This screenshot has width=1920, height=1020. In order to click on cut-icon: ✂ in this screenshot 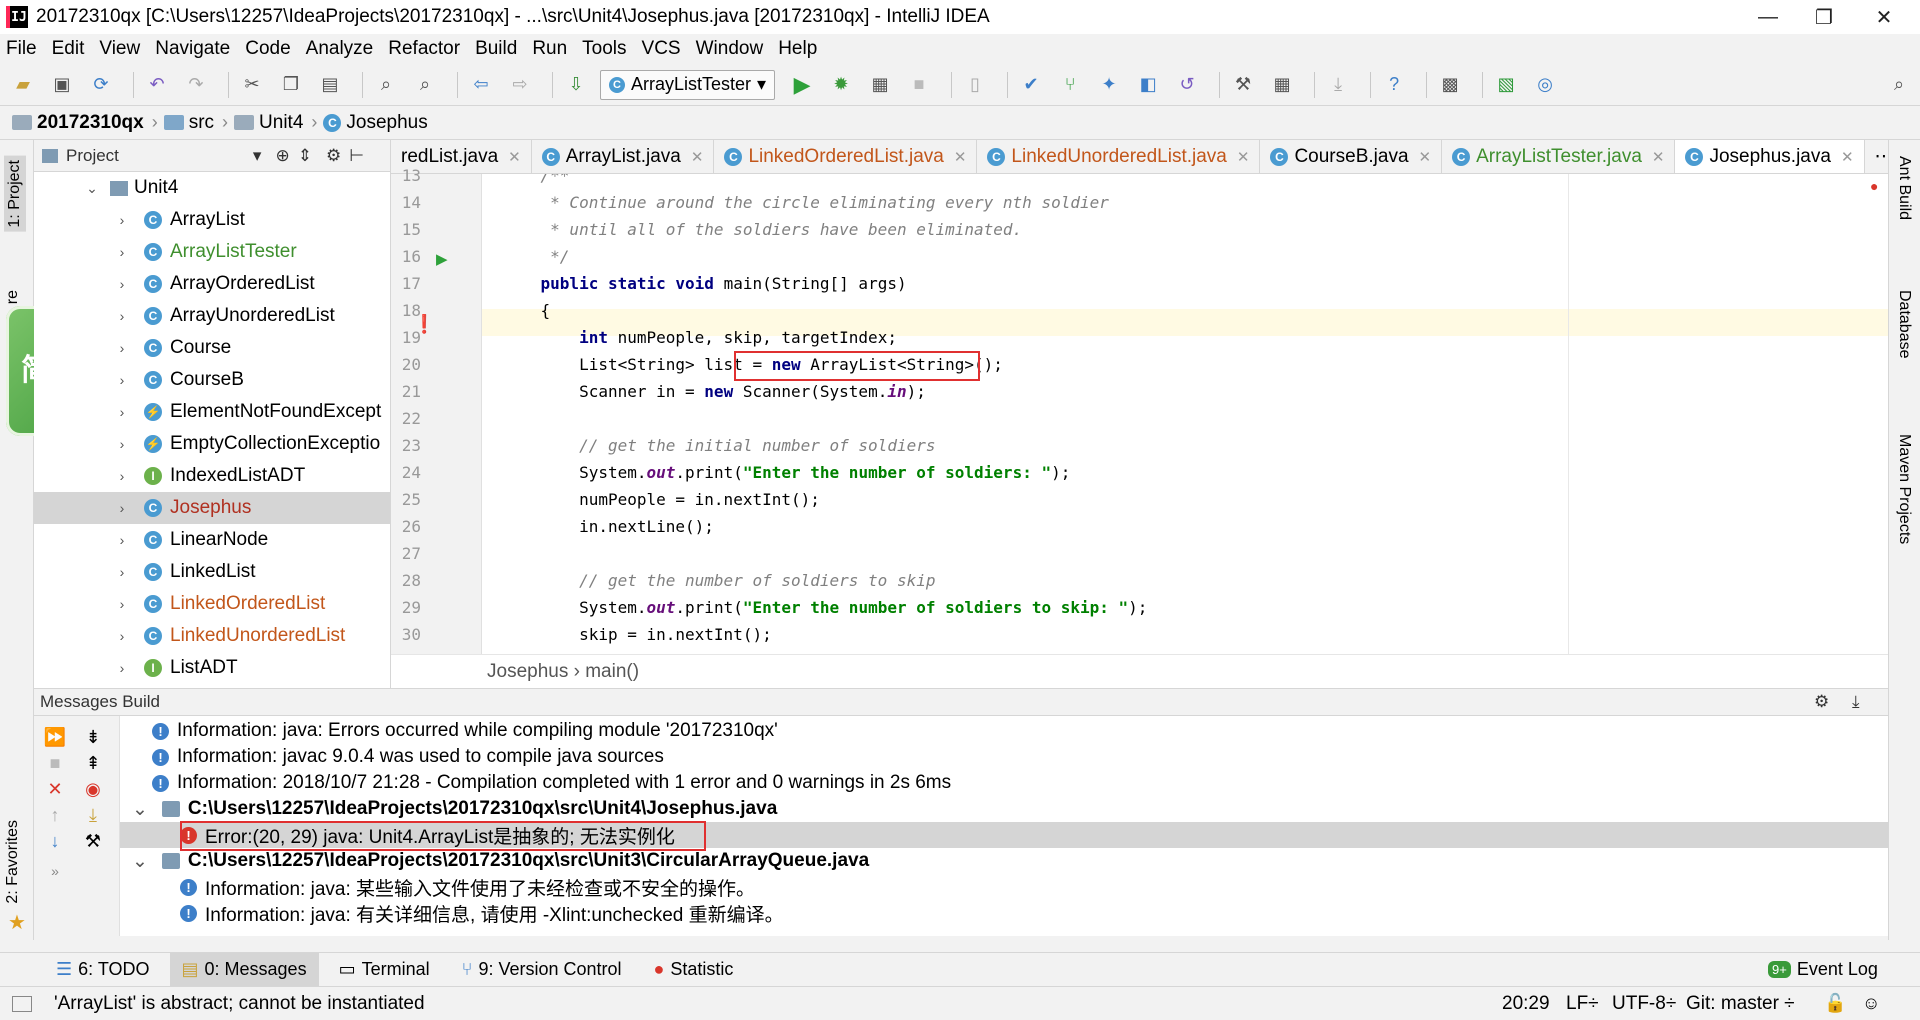, I will do `click(252, 85)`.